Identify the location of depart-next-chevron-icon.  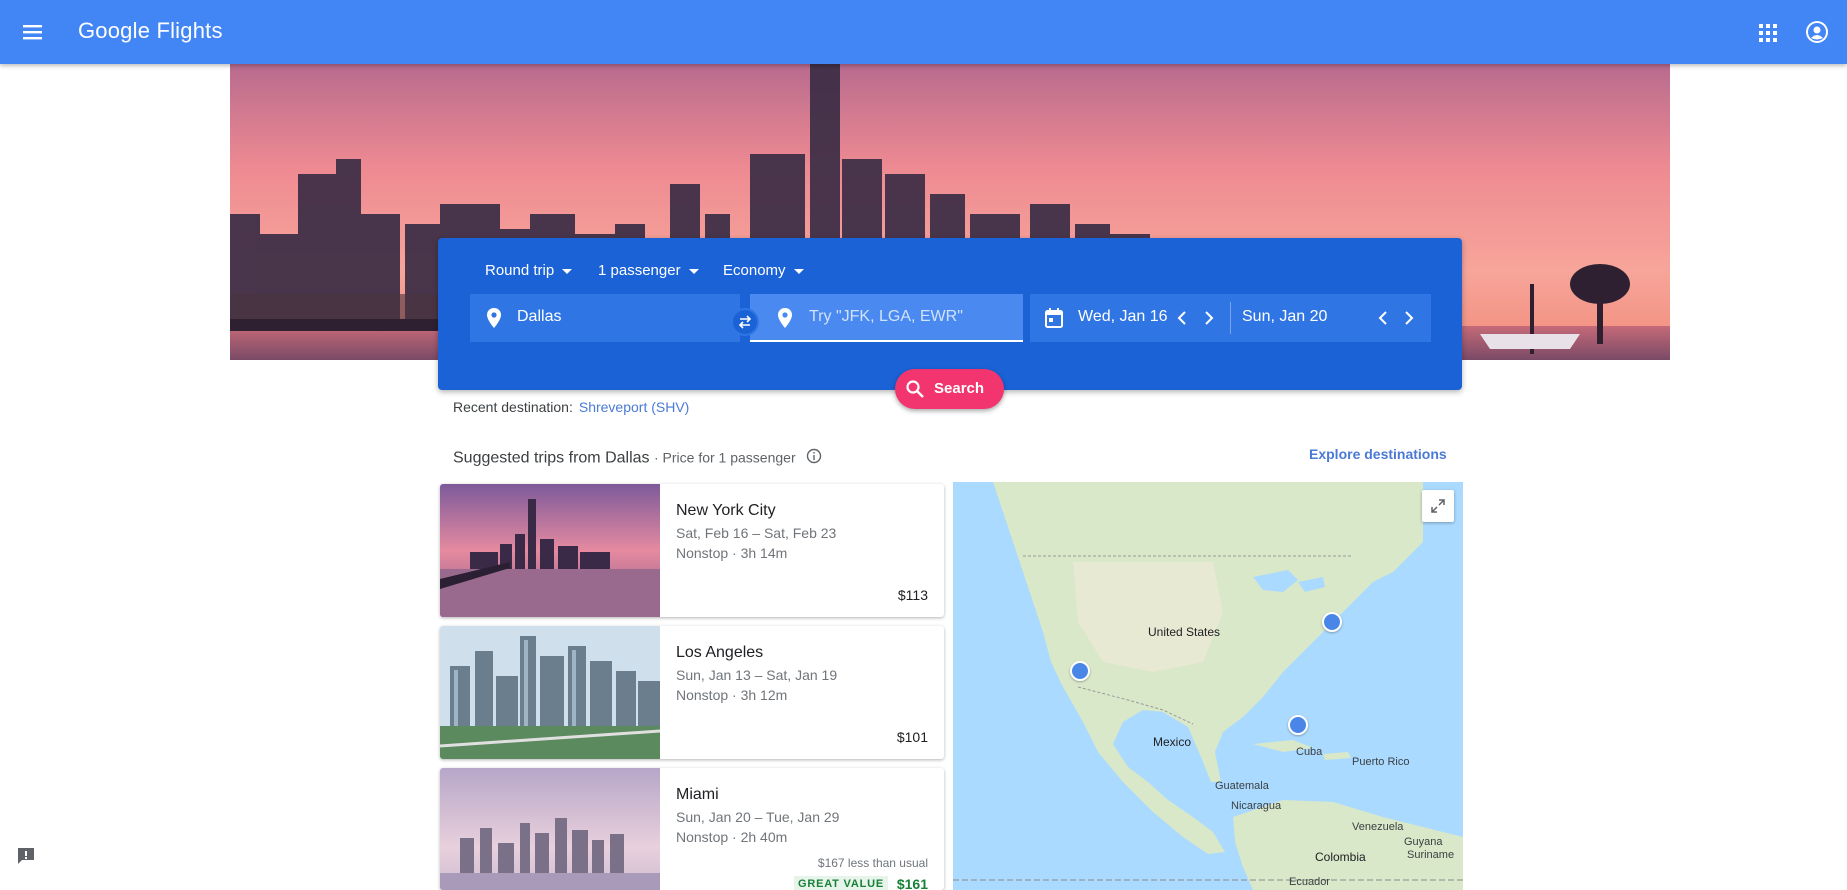
(1208, 318).